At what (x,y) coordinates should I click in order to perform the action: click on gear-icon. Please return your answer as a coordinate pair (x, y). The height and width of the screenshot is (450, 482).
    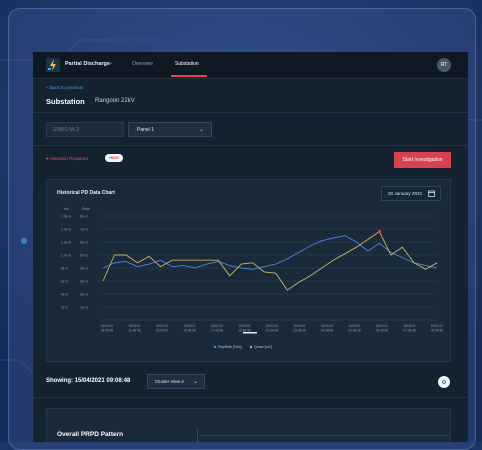
    Looking at the image, I should click on (444, 382).